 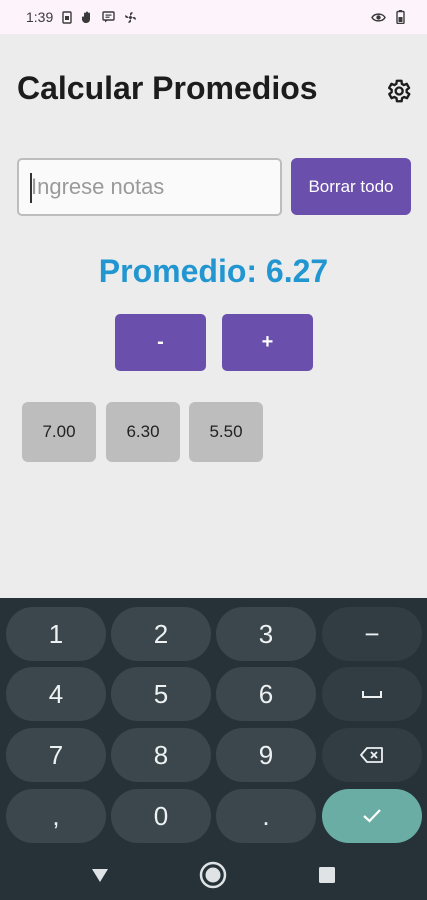 I want to click on grade-chip: 7.00, so click(x=59, y=432).